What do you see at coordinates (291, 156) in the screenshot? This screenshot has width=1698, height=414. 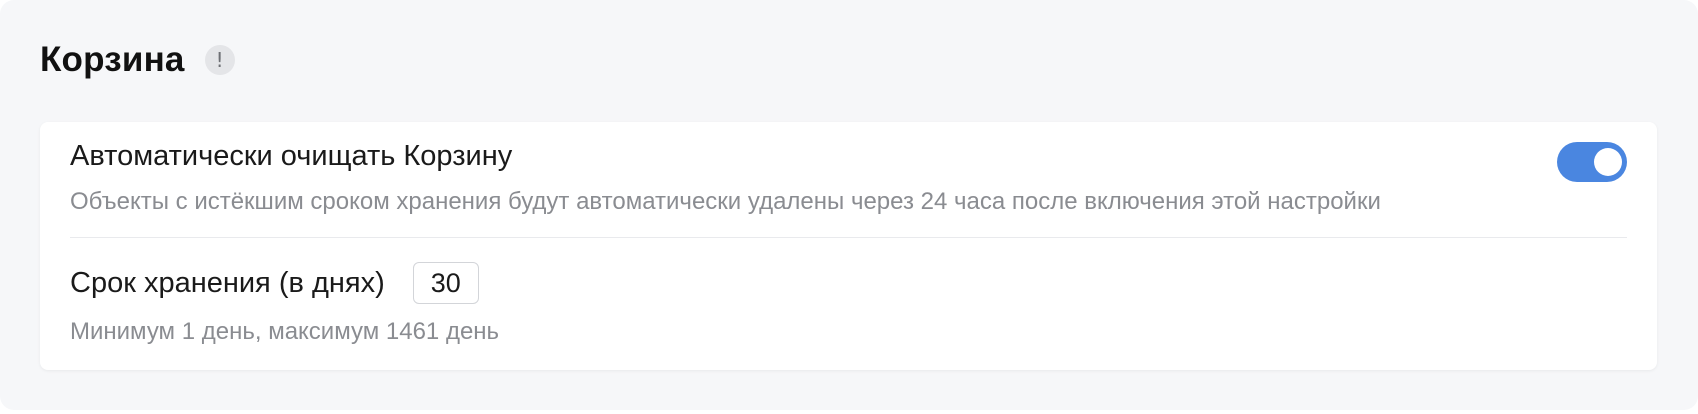 I see `auto-clean-label: Автоматически очищать Корзину` at bounding box center [291, 156].